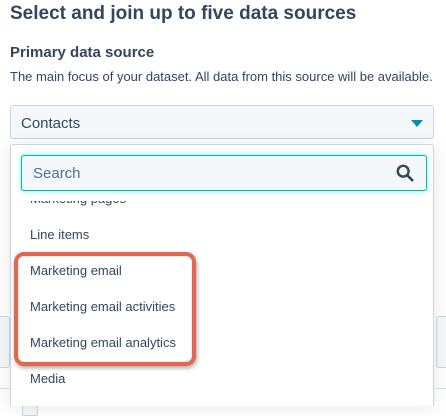  Describe the element at coordinates (222, 271) in the screenshot. I see `option-marketing-email: Marketing email` at that location.